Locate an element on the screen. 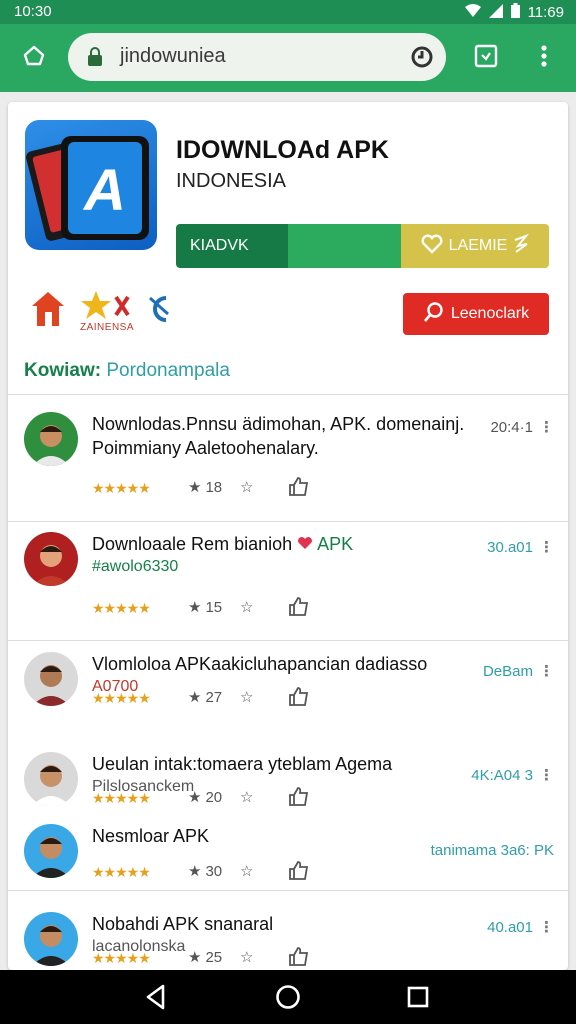  category-value: Pordonampala is located at coordinates (168, 370).